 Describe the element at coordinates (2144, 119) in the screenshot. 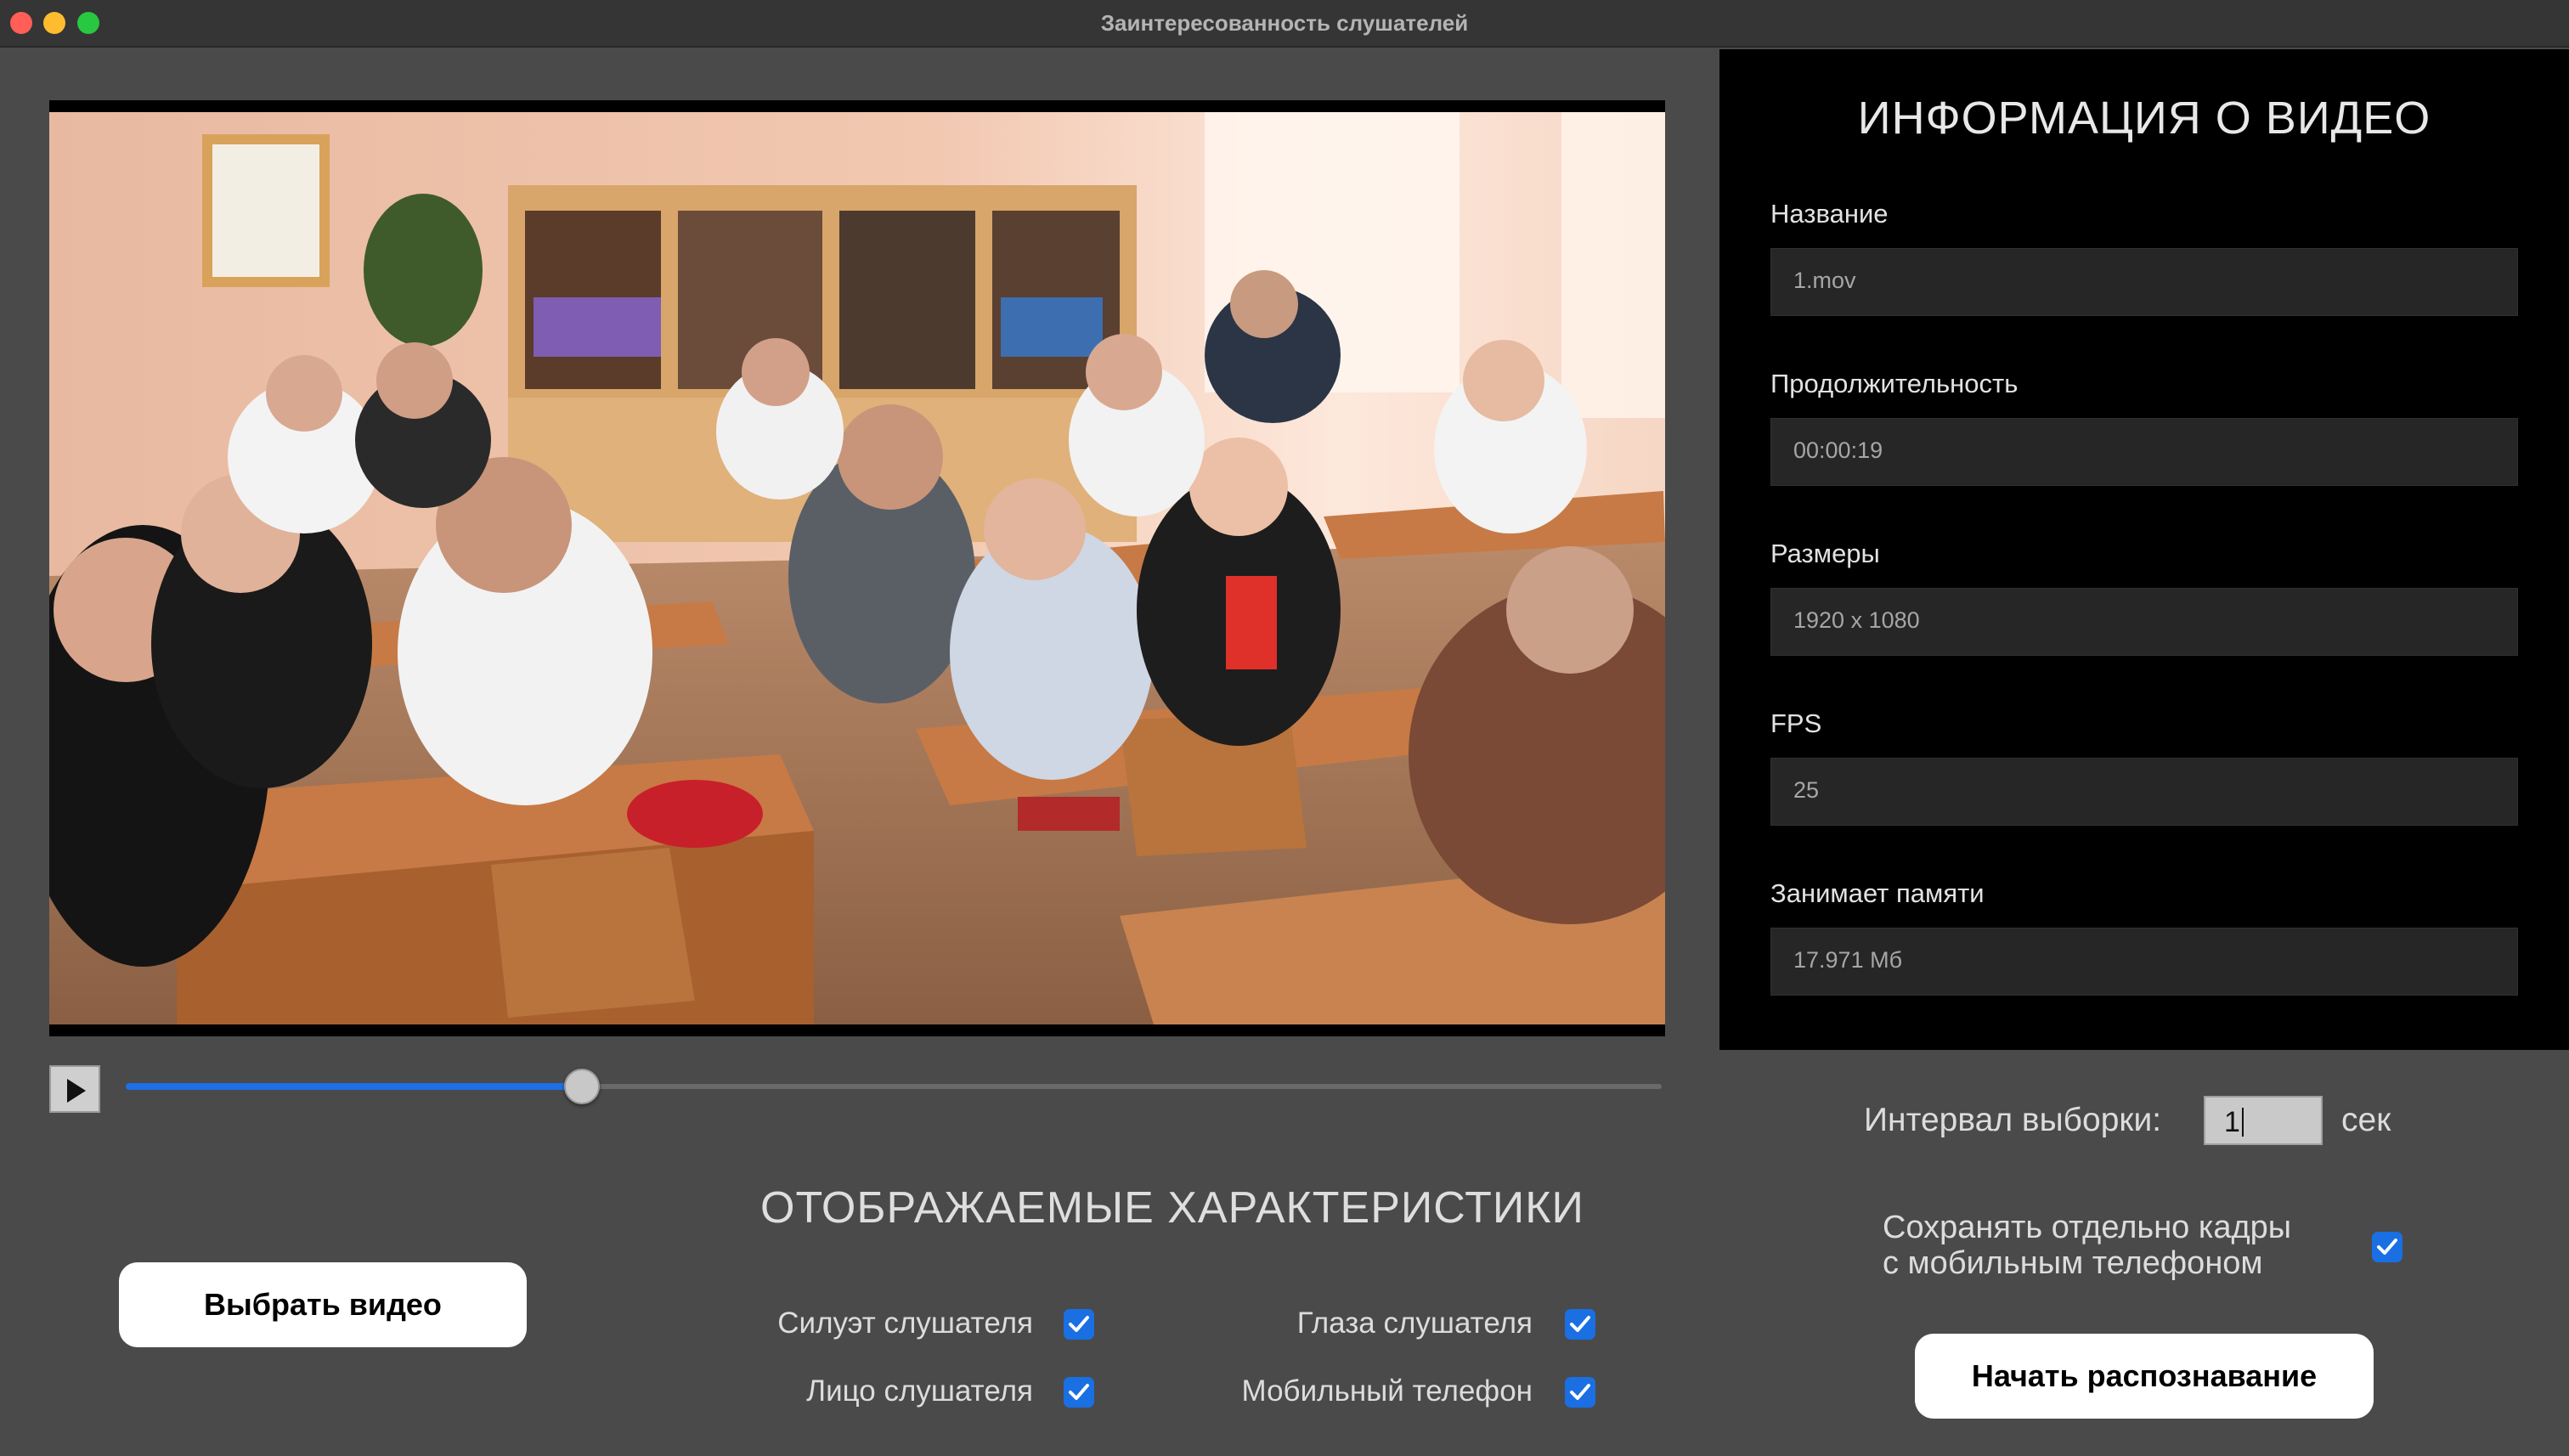

I see `info-panel-title: ИНФОРМАЦИЯ О ВИДЕО` at that location.